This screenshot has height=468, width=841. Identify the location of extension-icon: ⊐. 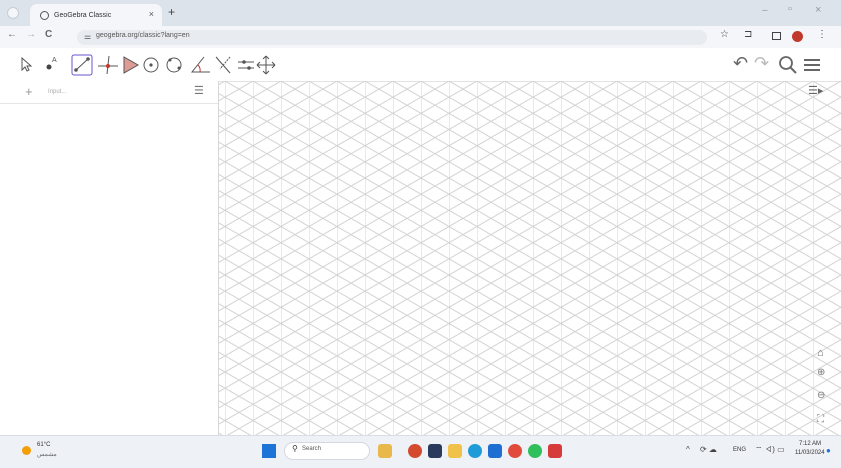
(748, 34).